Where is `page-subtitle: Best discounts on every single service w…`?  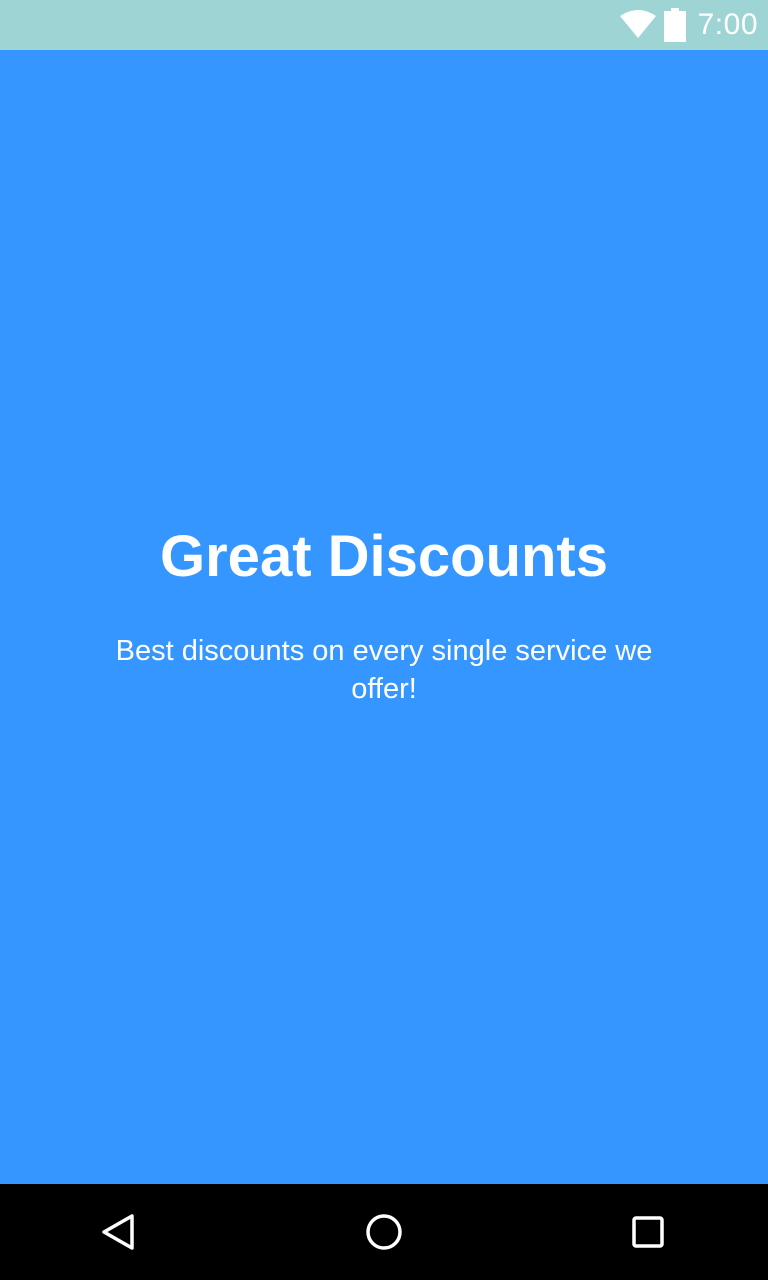
page-subtitle: Best discounts on every single service w… is located at coordinates (384, 670).